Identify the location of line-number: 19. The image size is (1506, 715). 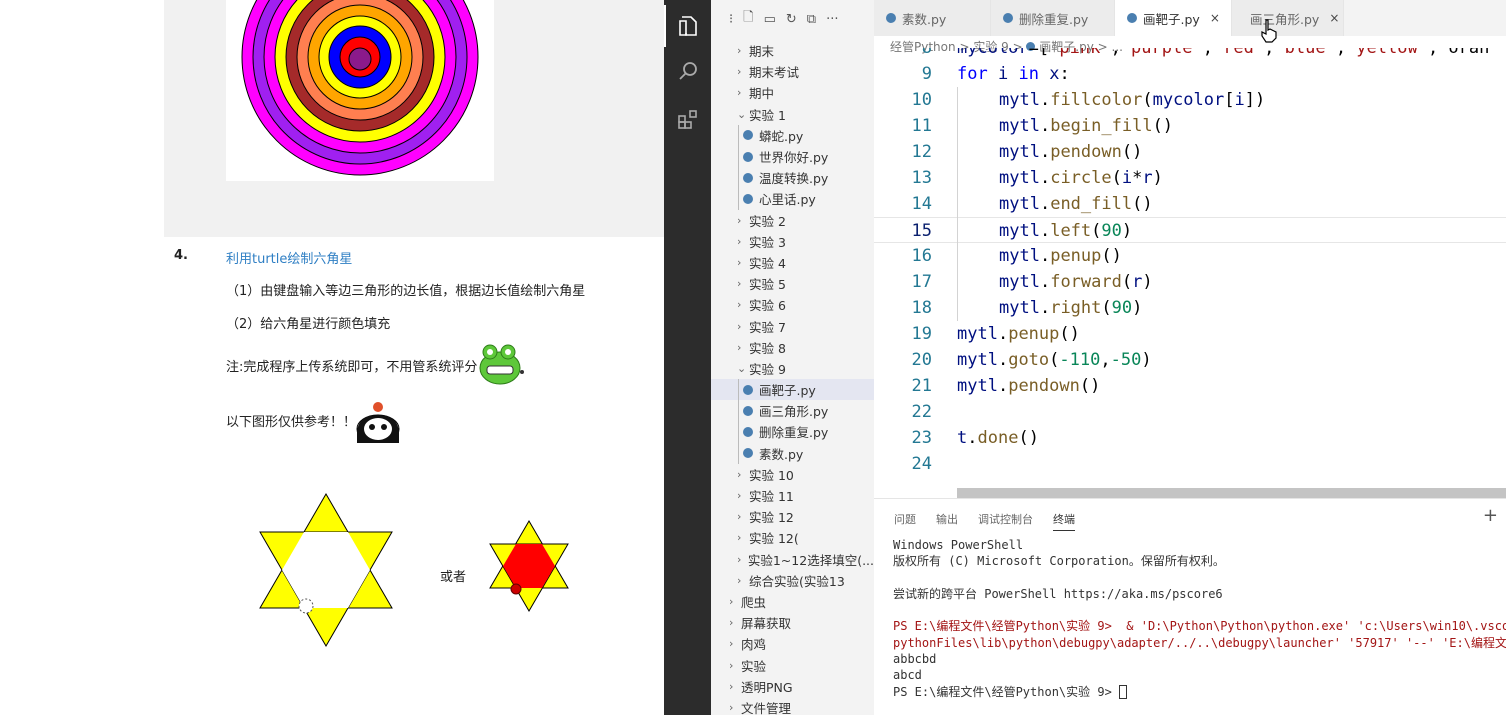
(921, 334).